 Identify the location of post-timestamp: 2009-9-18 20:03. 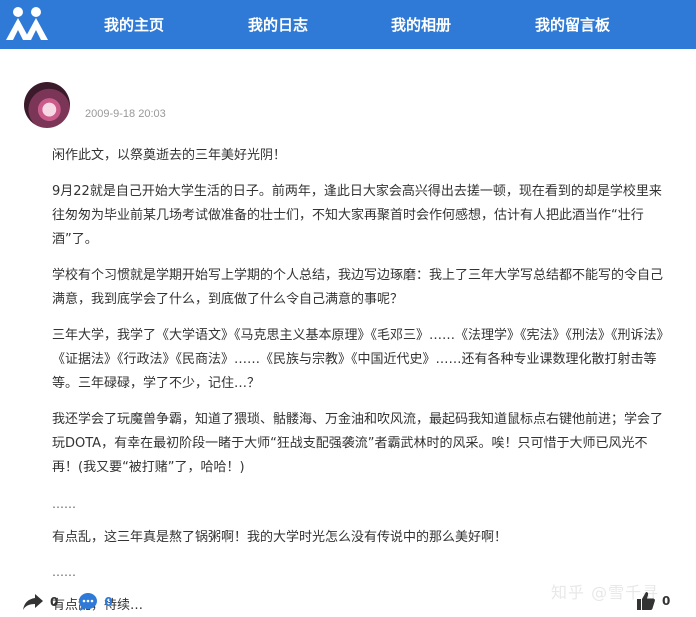
(125, 114).